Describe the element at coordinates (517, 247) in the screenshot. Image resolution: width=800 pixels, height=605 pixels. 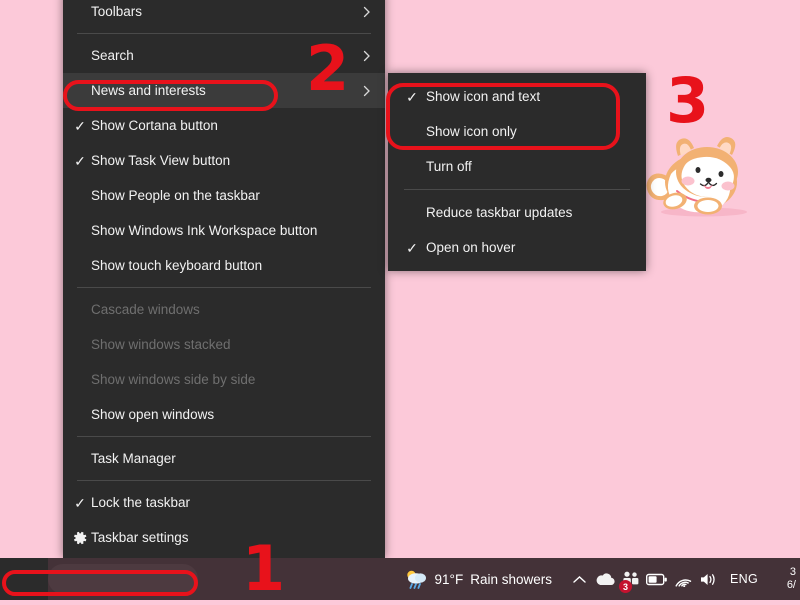
I see `menu-item-open-on-hover: ✓ Open on hover` at that location.